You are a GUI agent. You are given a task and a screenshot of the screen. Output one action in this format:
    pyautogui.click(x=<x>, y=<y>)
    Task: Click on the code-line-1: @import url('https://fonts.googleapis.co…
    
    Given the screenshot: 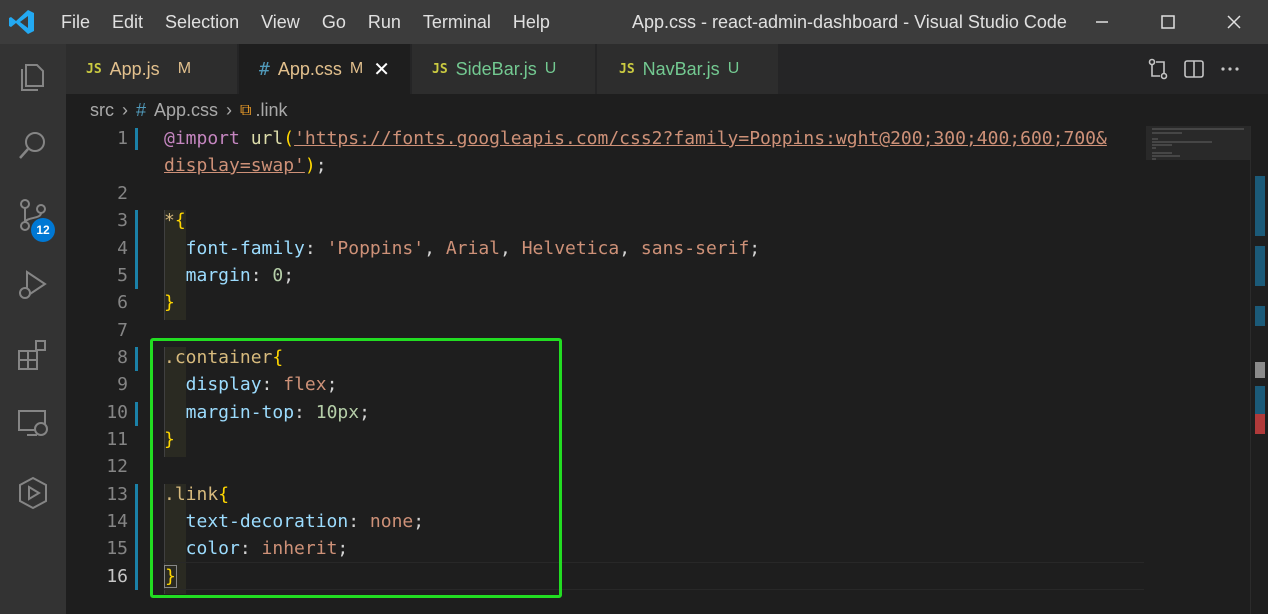 What is the action you would take?
    pyautogui.click(x=635, y=138)
    